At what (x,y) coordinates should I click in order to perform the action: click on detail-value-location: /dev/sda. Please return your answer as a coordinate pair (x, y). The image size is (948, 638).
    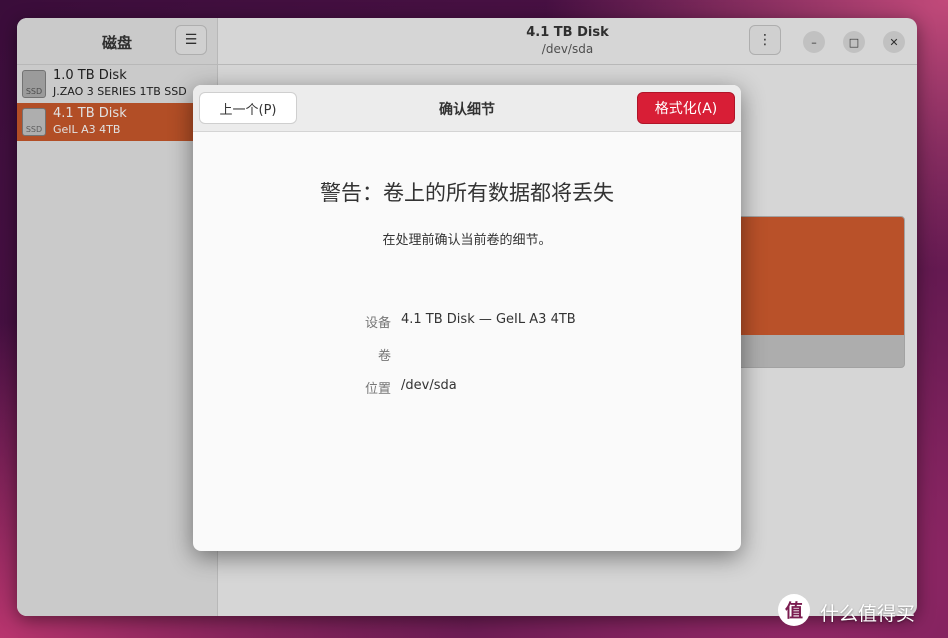
    Looking at the image, I should click on (429, 385).